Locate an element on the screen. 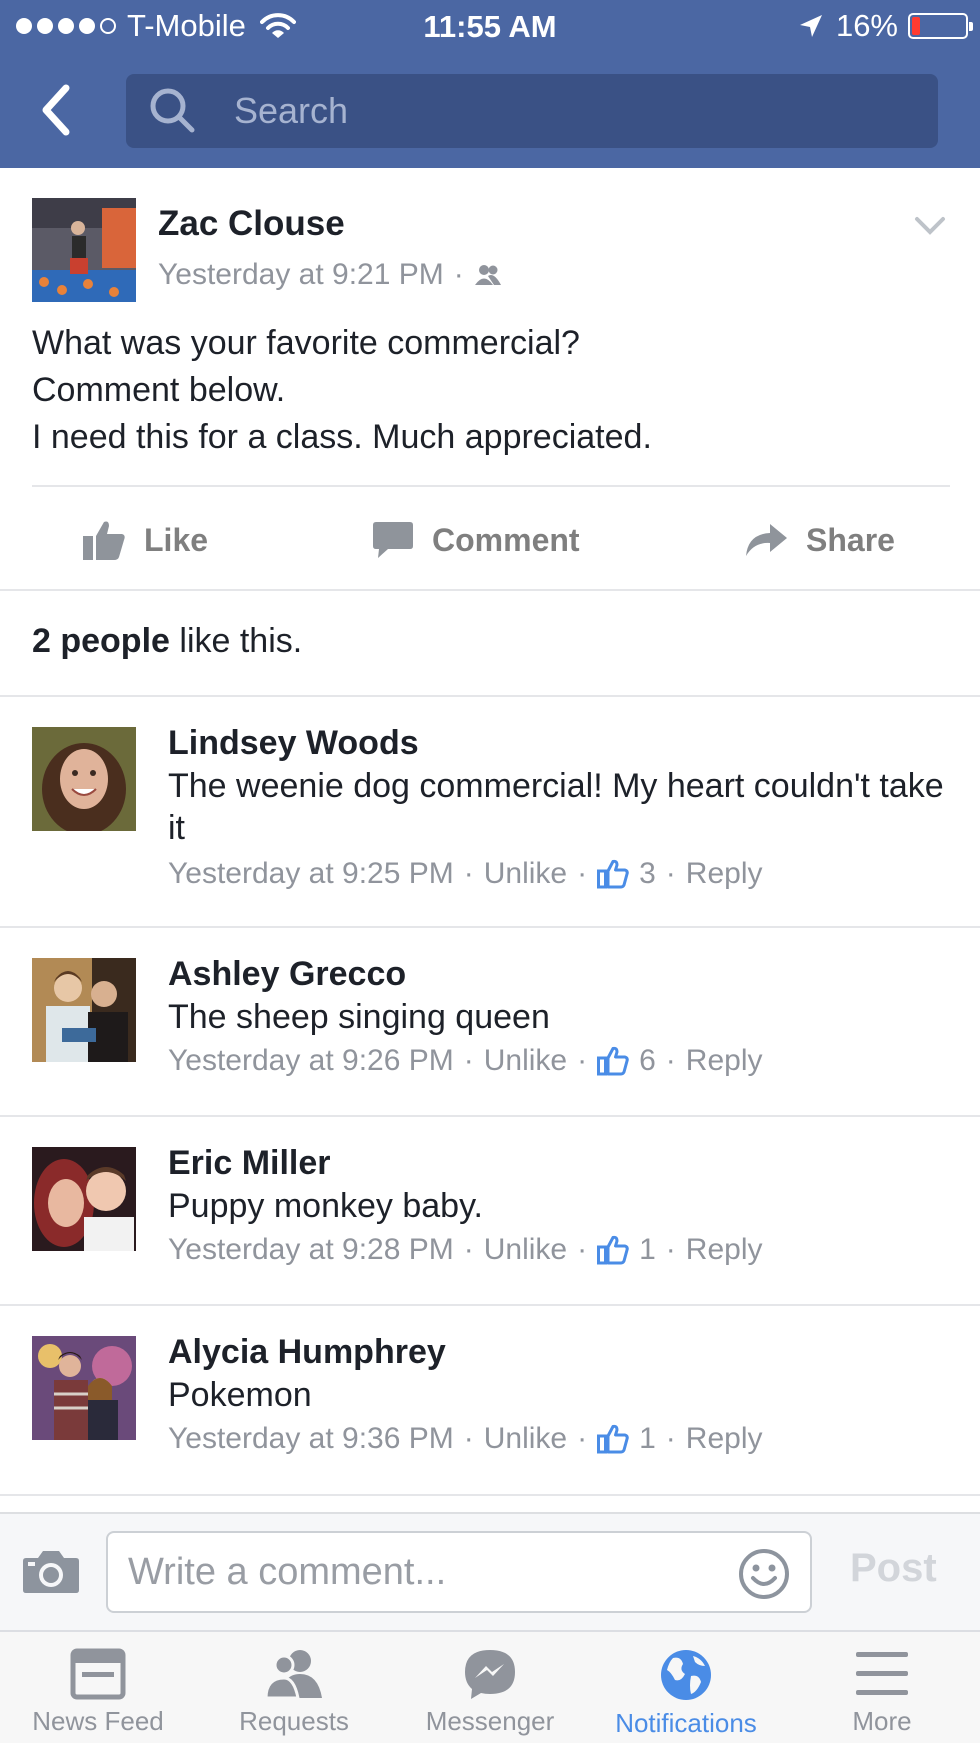  comment-timestamp: Yesterday at 9:28 PM is located at coordinates (311, 1250).